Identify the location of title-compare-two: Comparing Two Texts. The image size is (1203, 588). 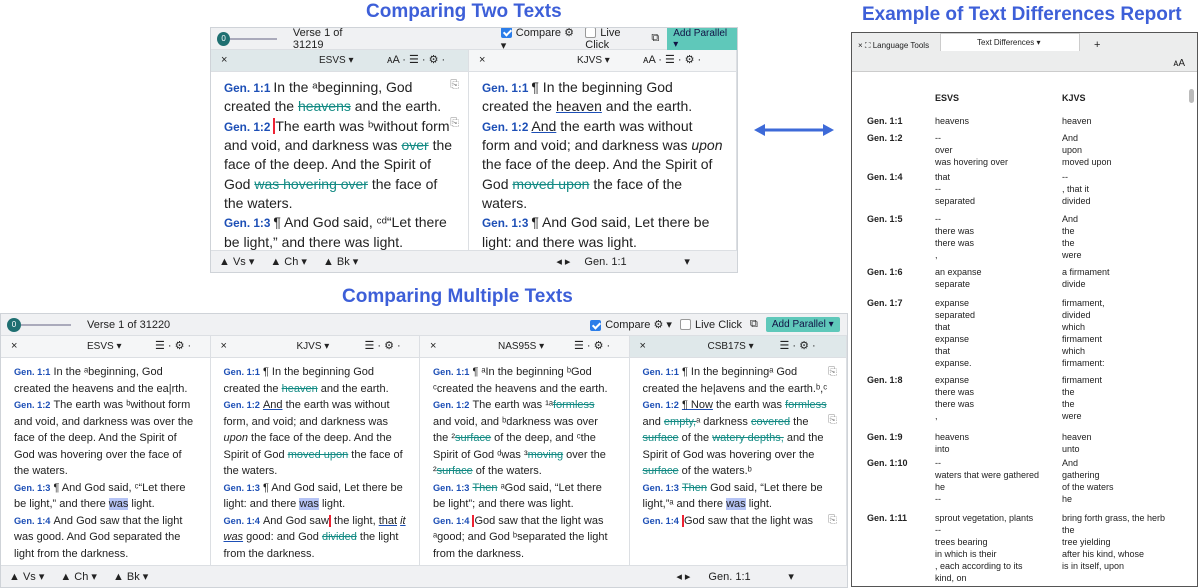
(464, 11).